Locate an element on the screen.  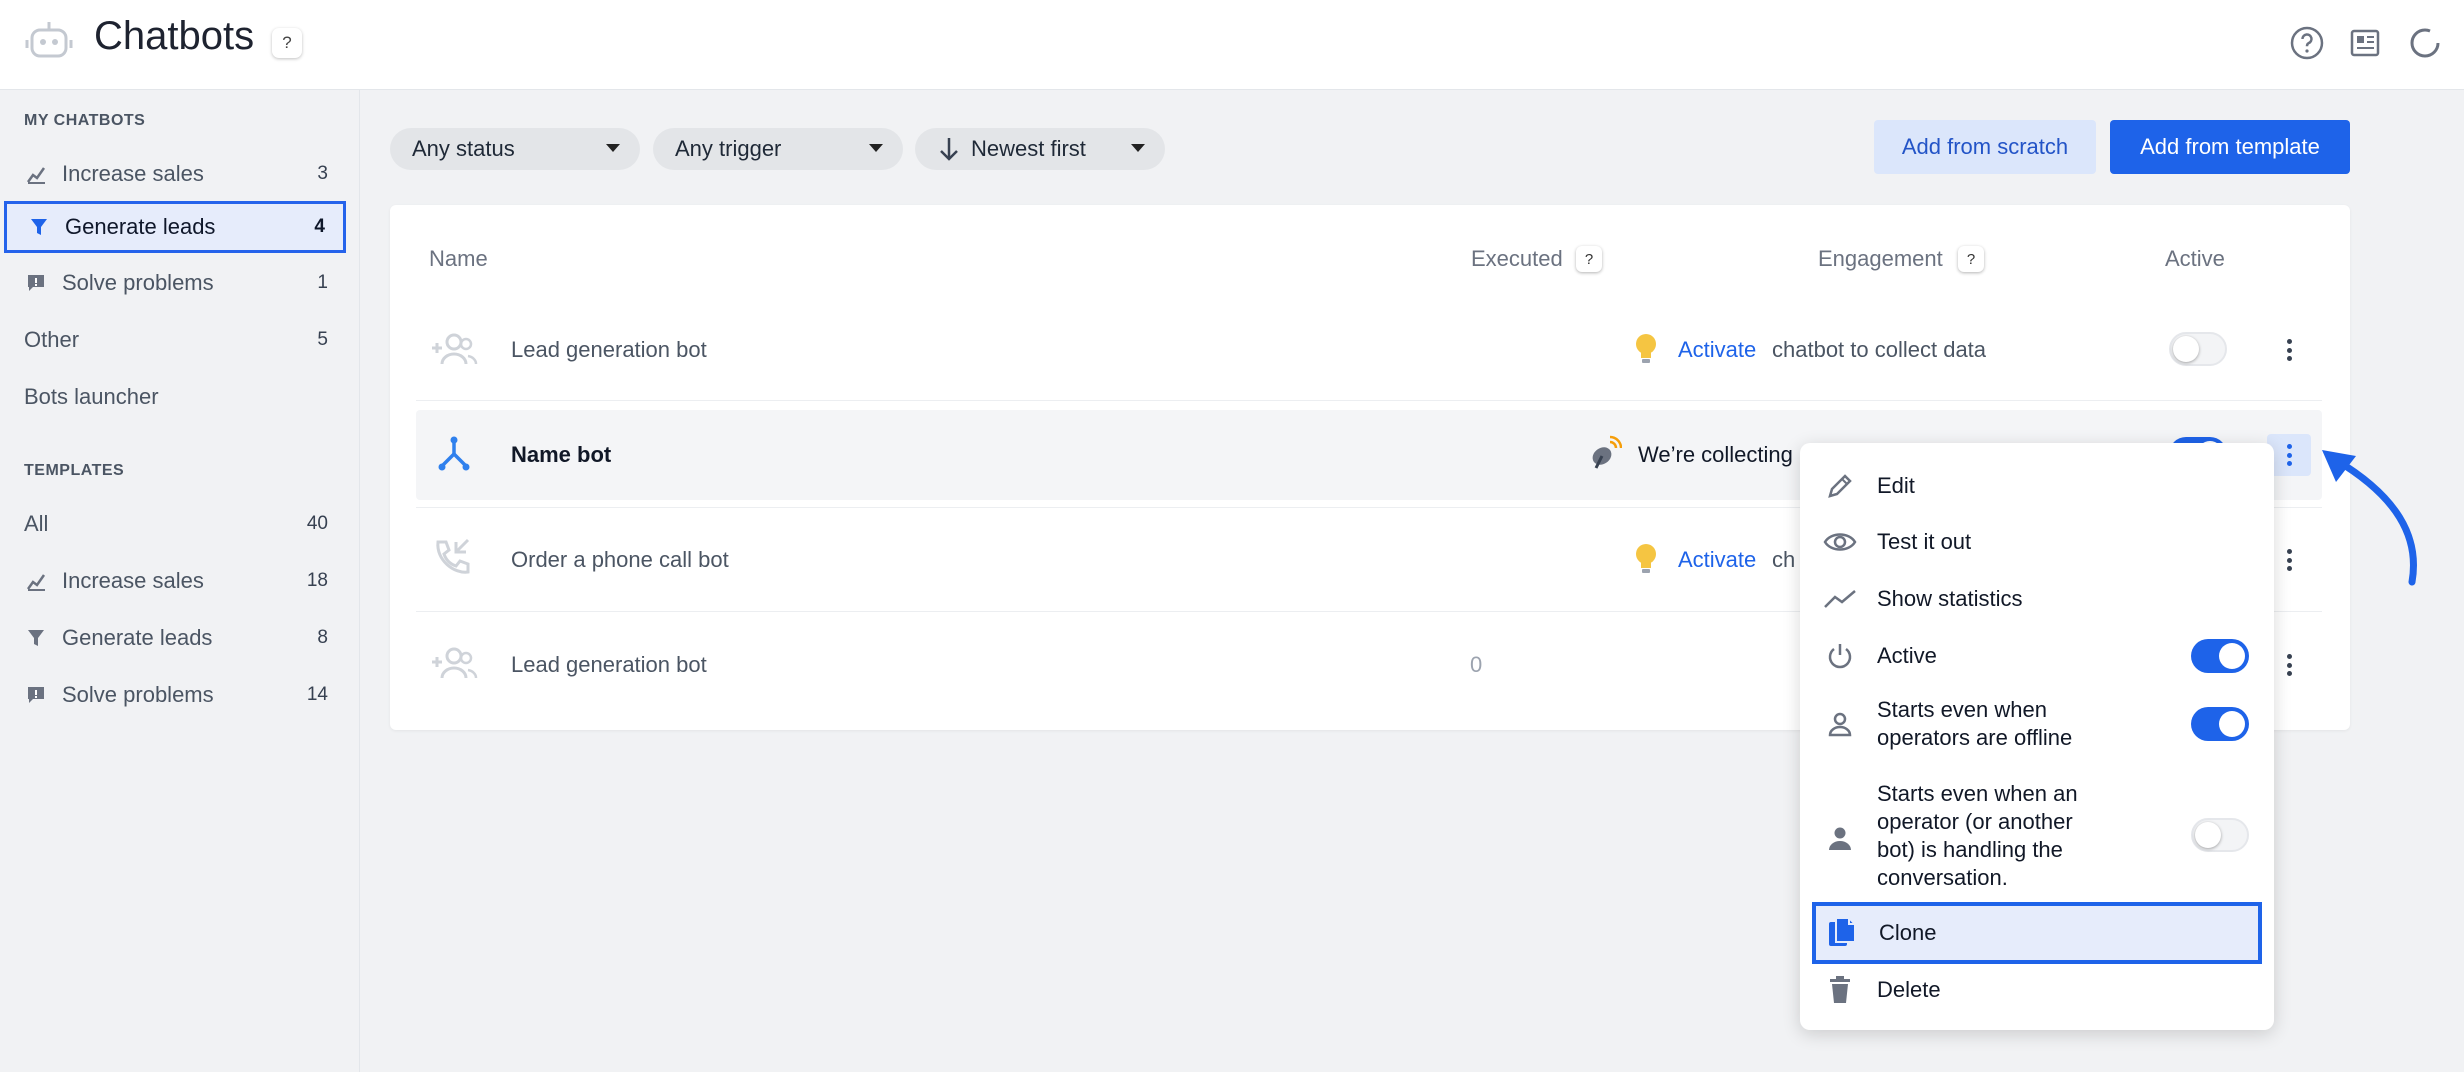
trigger-filter-dropdown: Any trigger is located at coordinates (778, 149).